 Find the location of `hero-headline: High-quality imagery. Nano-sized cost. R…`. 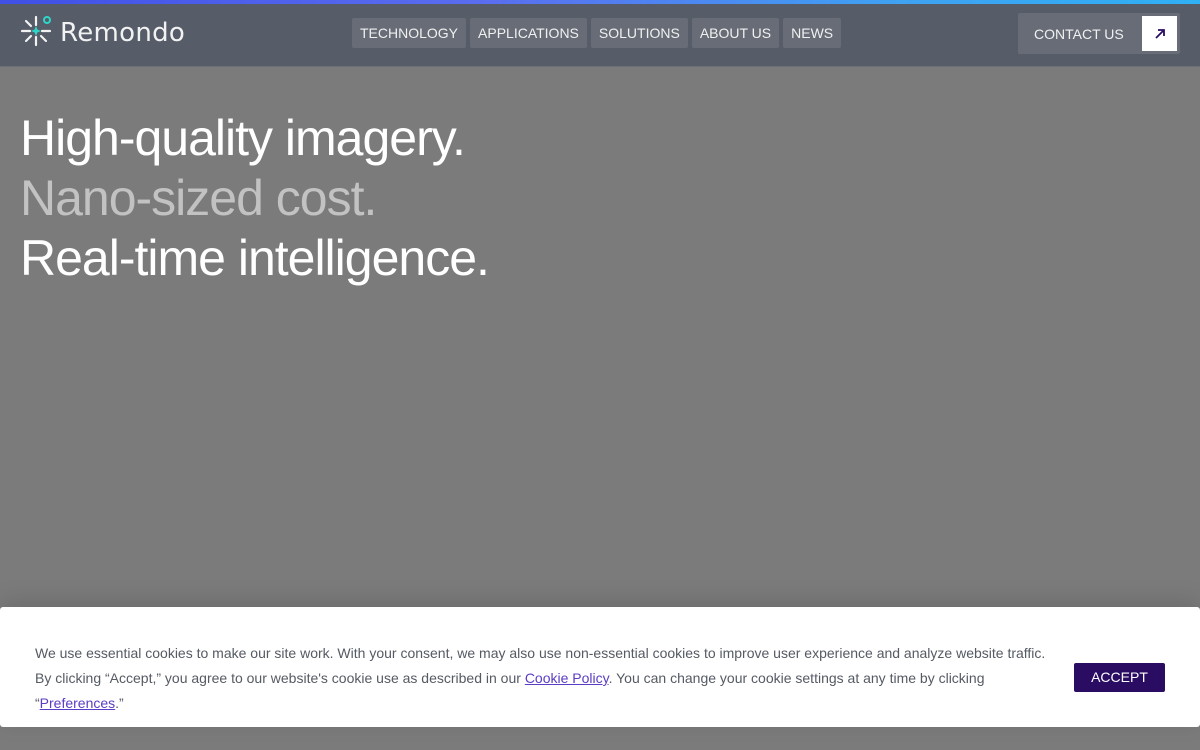

hero-headline: High-quality imagery. Nano-sized cost. R… is located at coordinates (255, 198).